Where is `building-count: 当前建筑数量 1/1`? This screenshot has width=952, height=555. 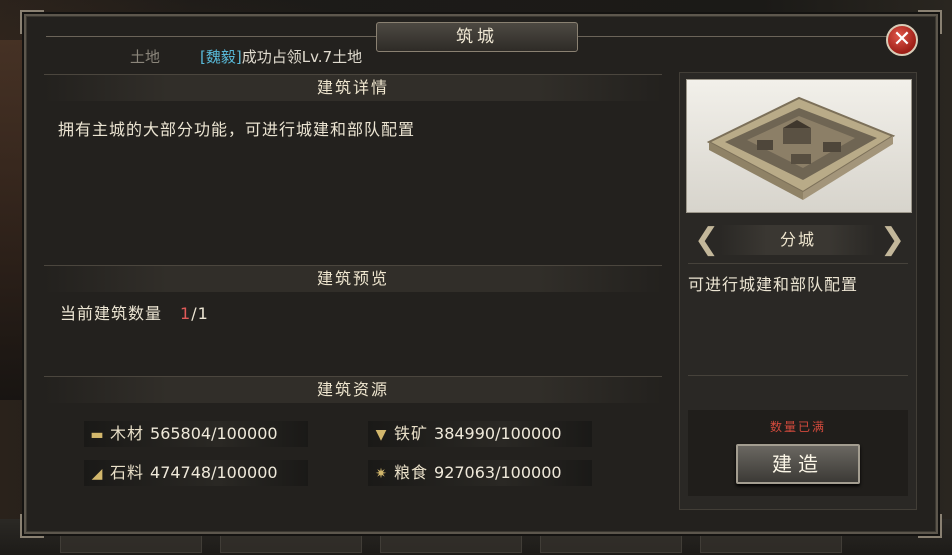 building-count: 当前建筑数量 1/1 is located at coordinates (134, 312).